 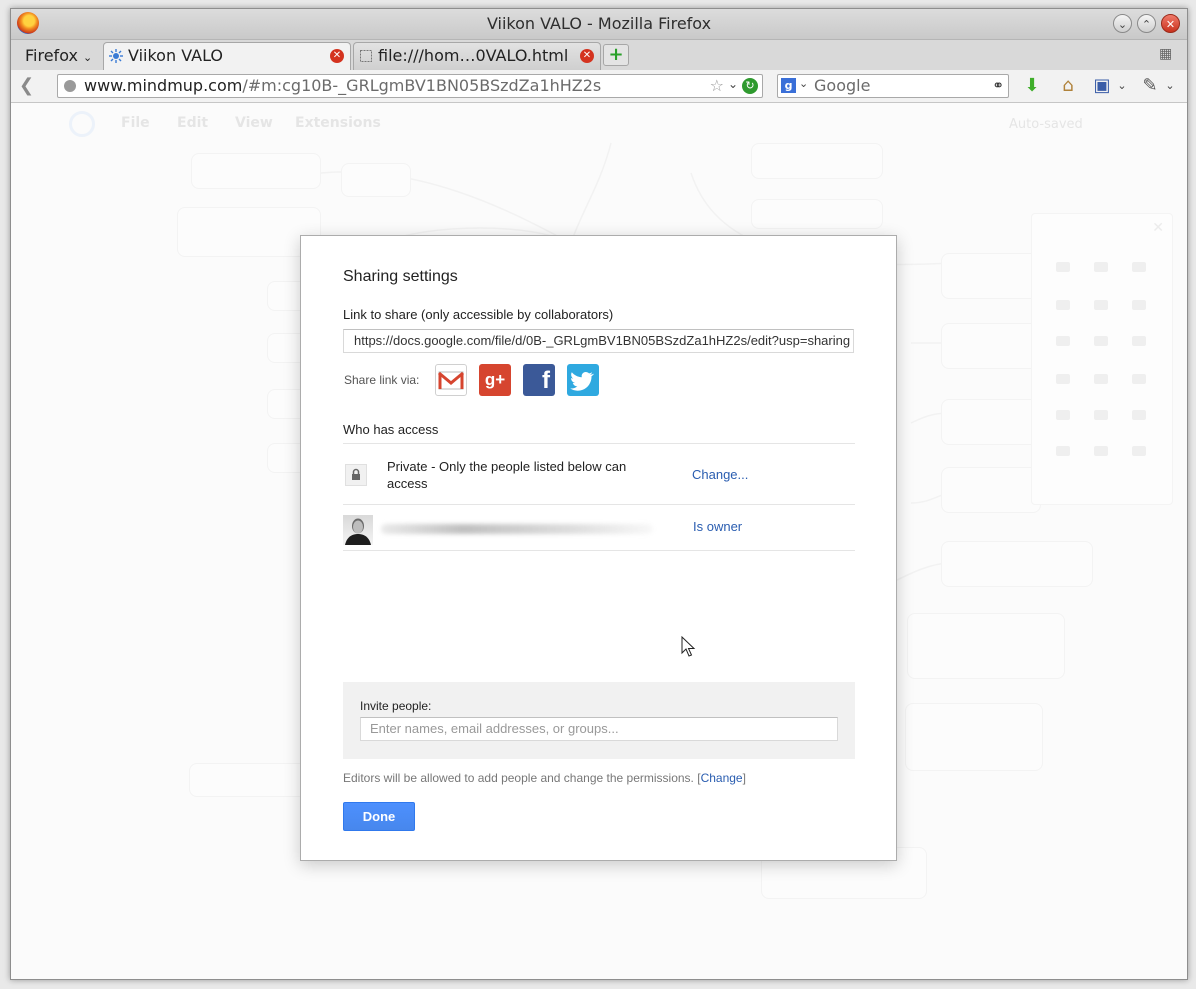 I want to click on home-icon: ⌂, so click(x=1068, y=86).